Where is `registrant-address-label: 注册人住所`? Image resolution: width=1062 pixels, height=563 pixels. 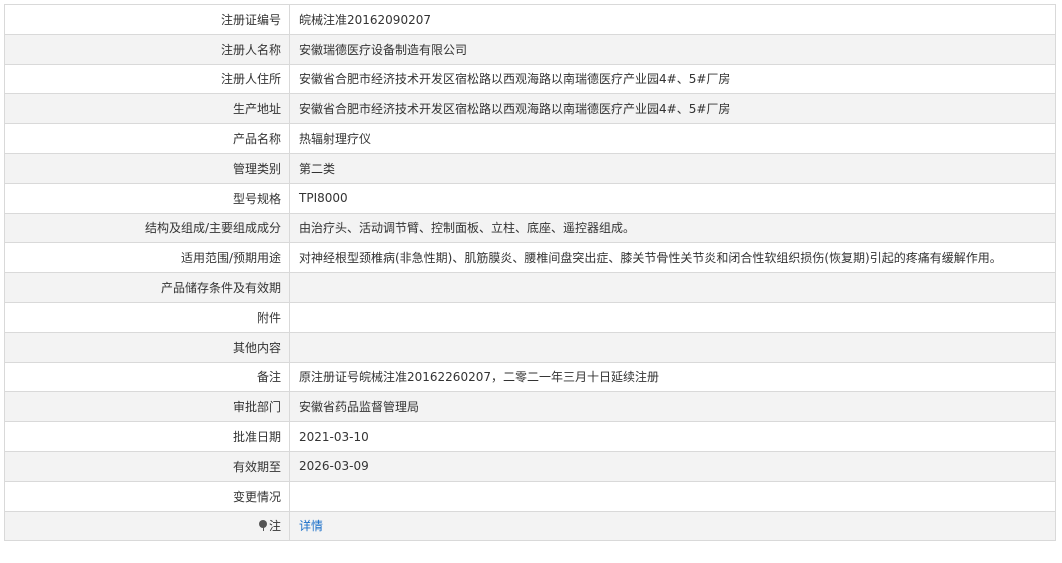 registrant-address-label: 注册人住所 is located at coordinates (147, 79).